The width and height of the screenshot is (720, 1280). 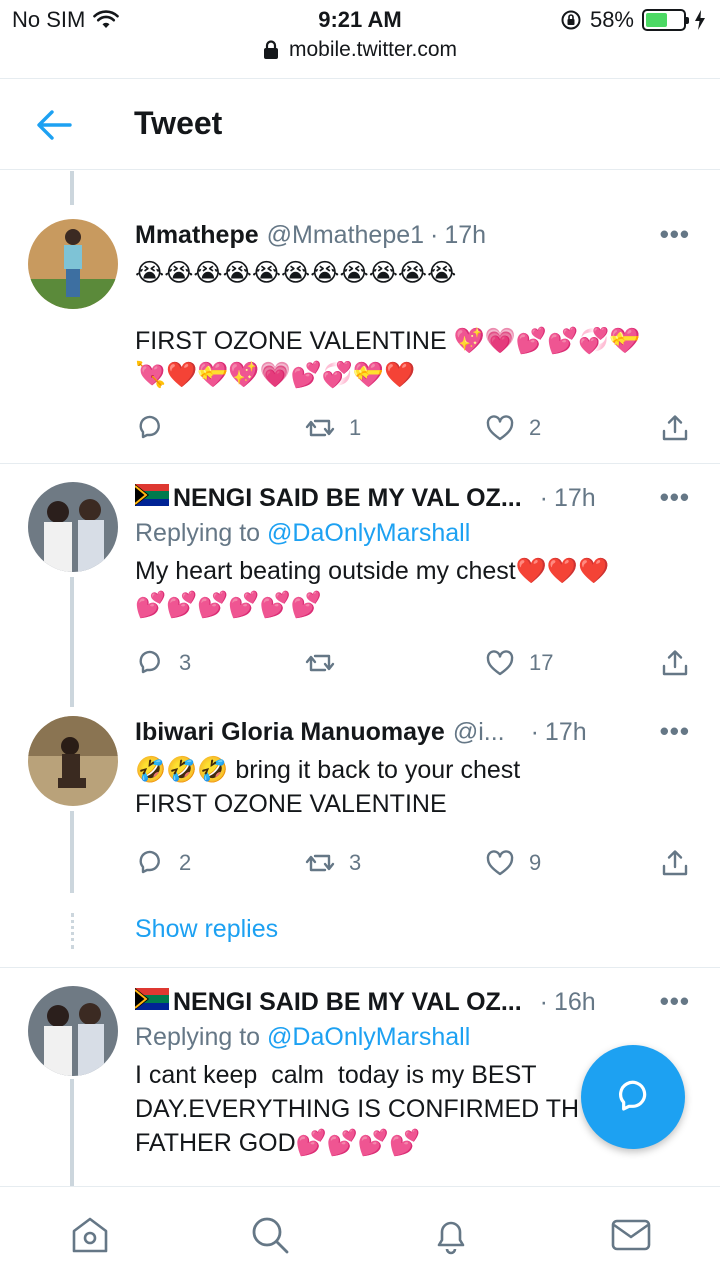 What do you see at coordinates (355, 862) in the screenshot?
I see `retweet-count: 3` at bounding box center [355, 862].